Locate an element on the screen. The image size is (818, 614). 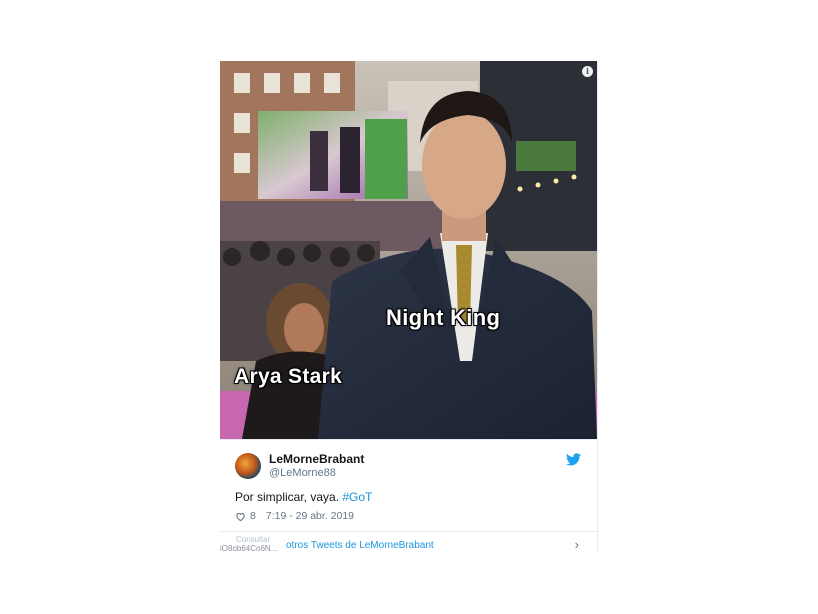
tweet-text-plain: Por simplicar, vaya. is located at coordinates (289, 497).